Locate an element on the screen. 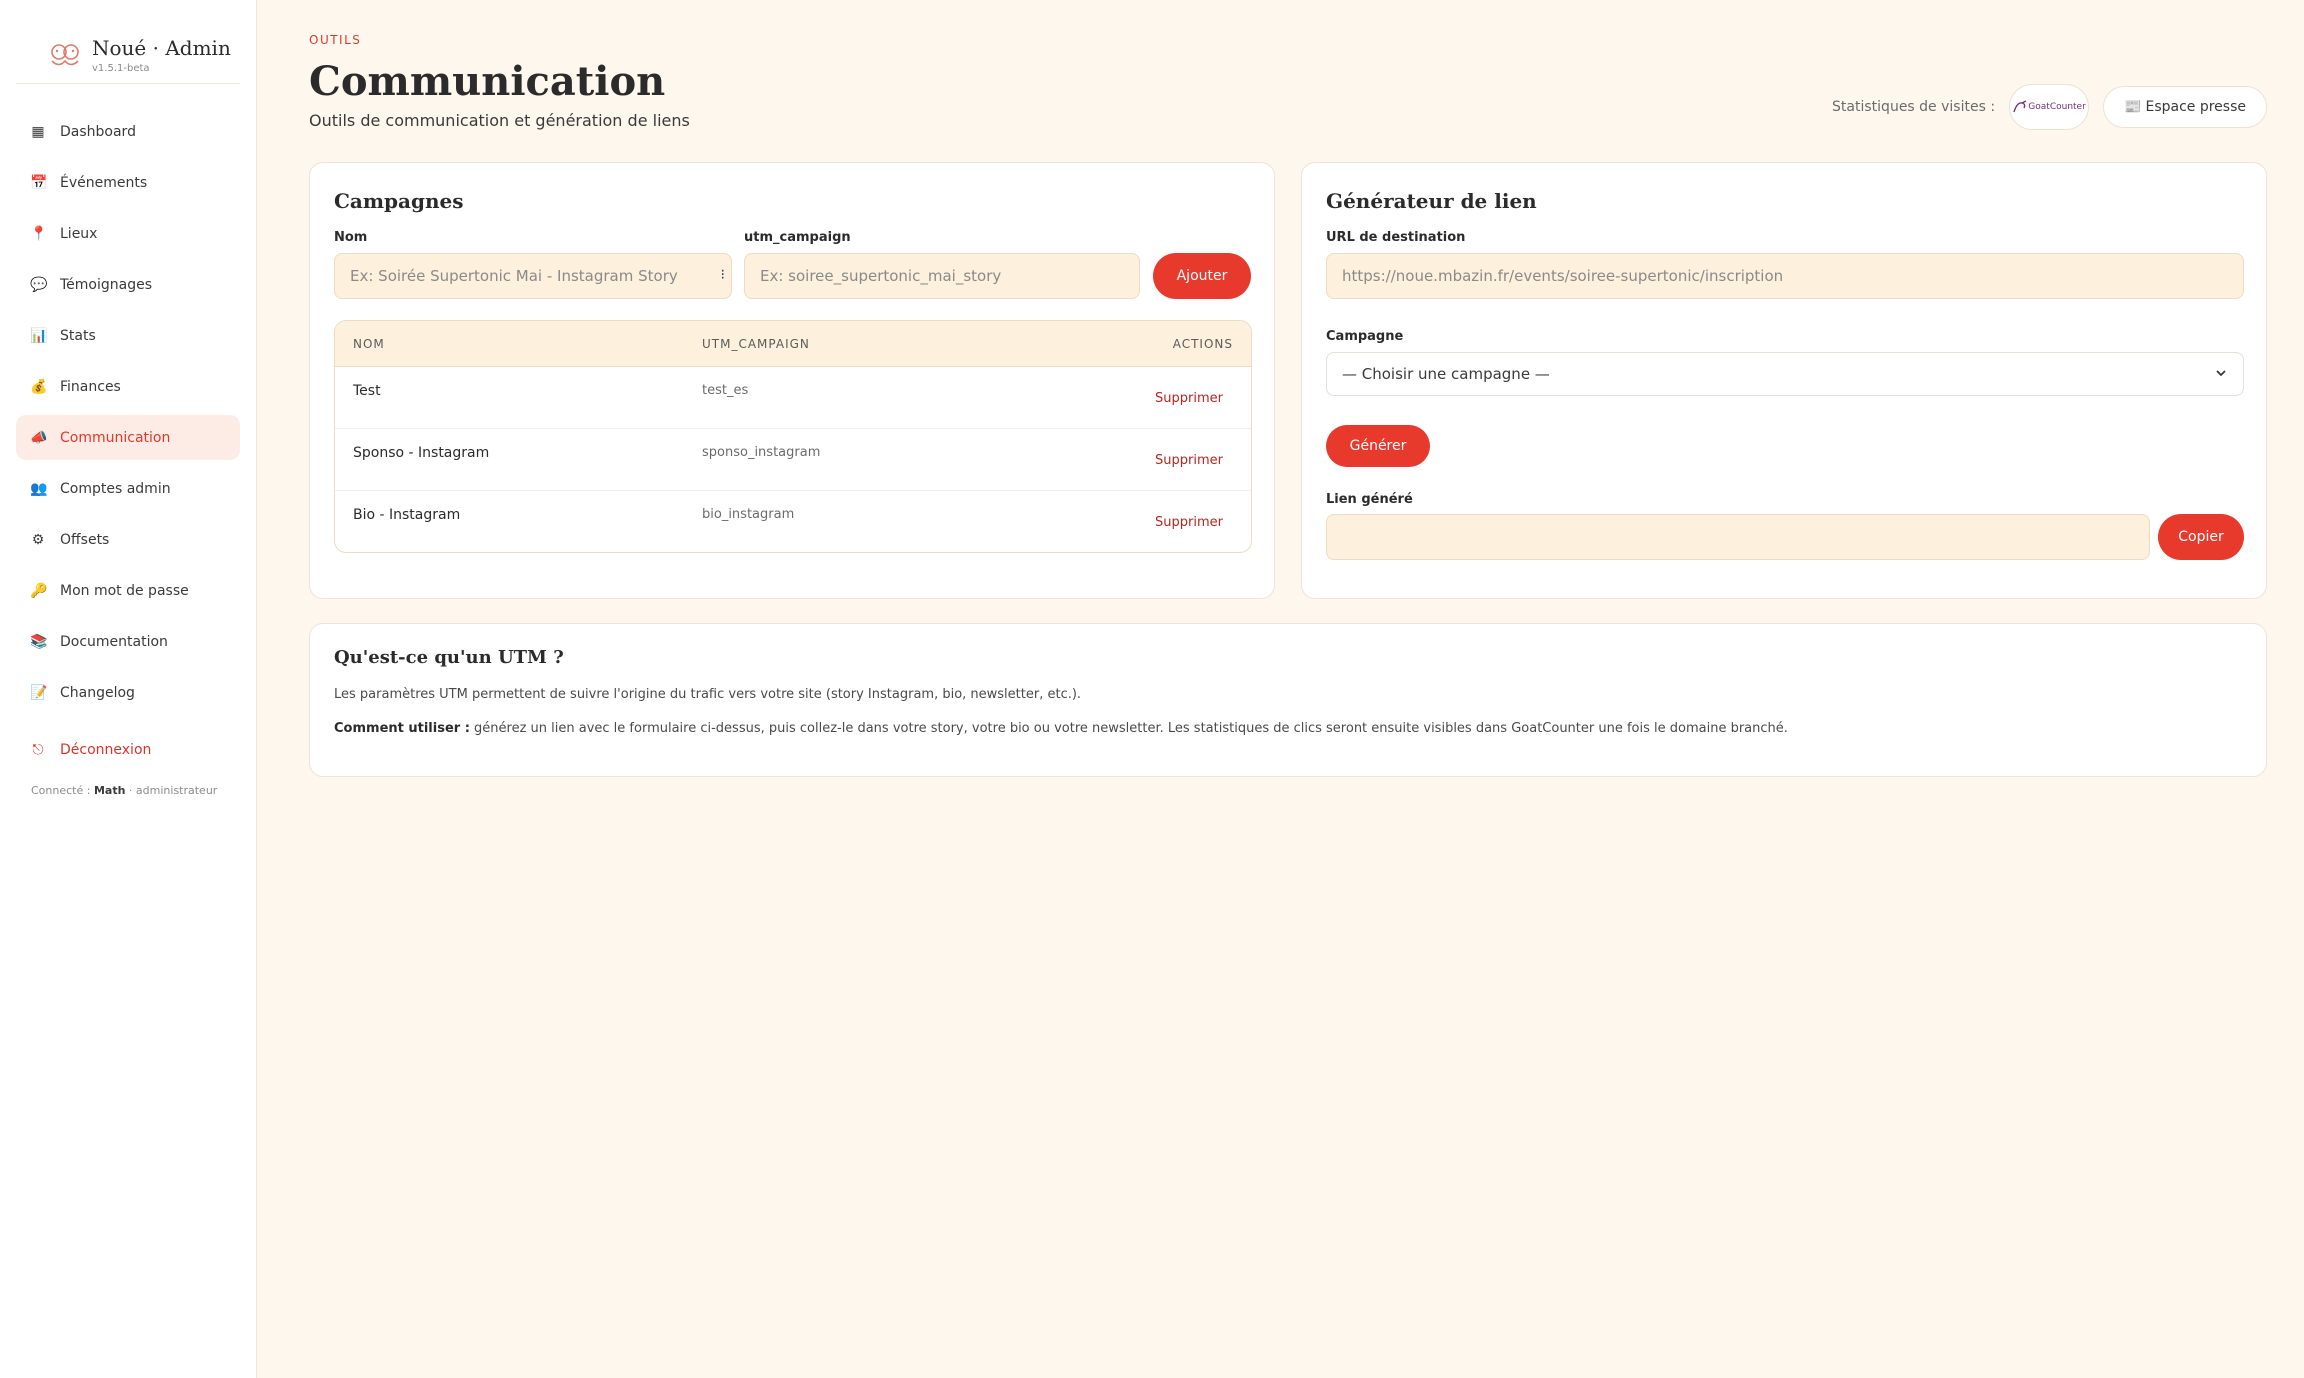  sidebar-item-label: Stats is located at coordinates (78, 335).